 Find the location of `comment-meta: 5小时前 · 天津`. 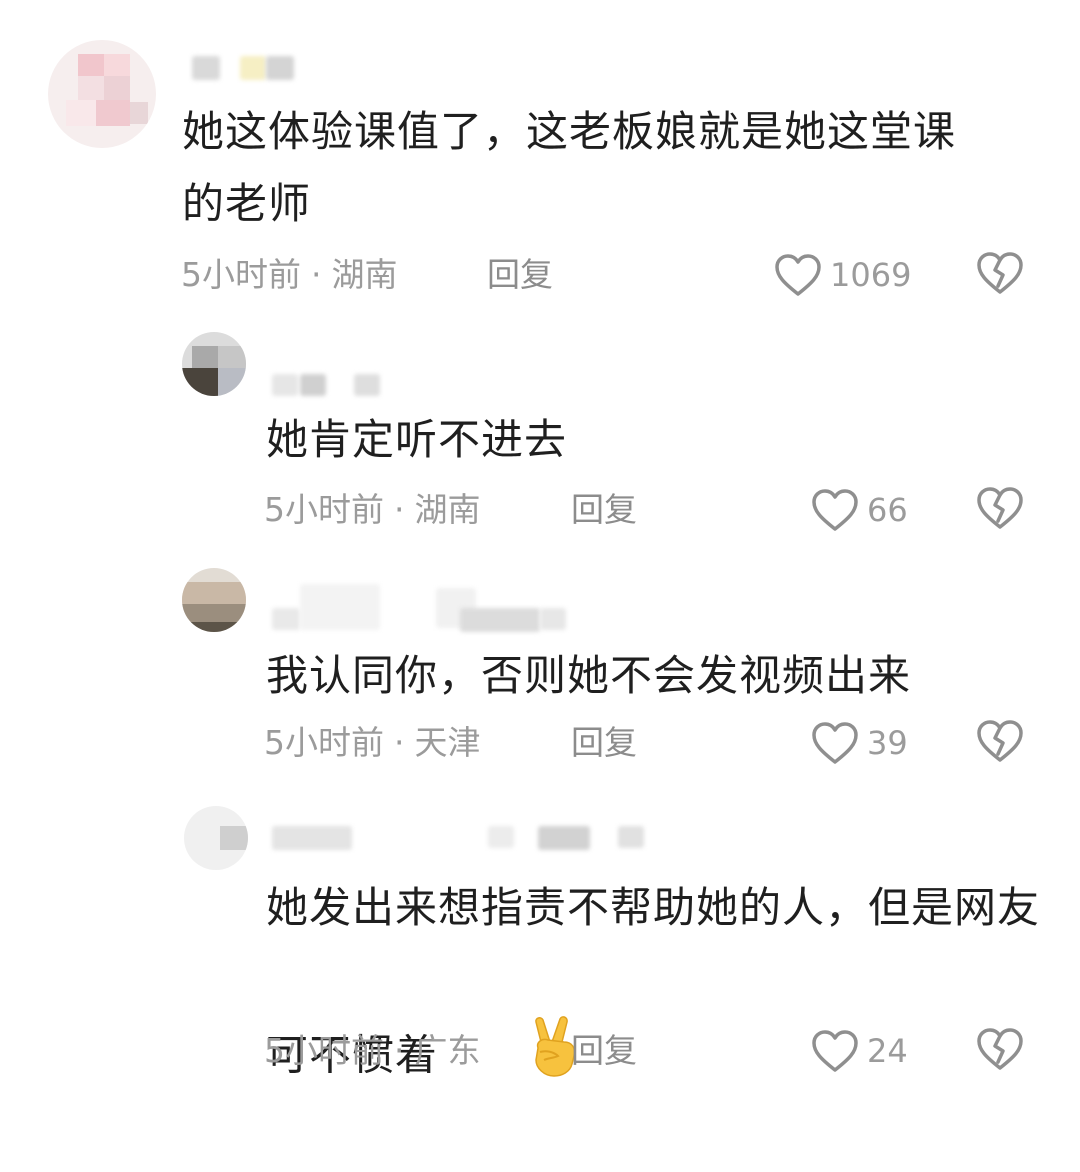

comment-meta: 5小时前 · 天津 is located at coordinates (372, 743).